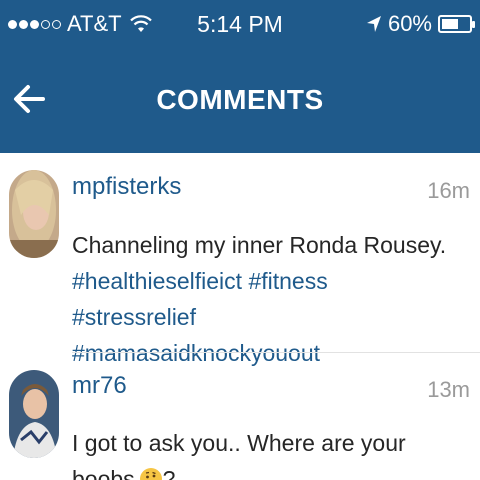  I want to click on comment-timestamp: 13m, so click(448, 389).